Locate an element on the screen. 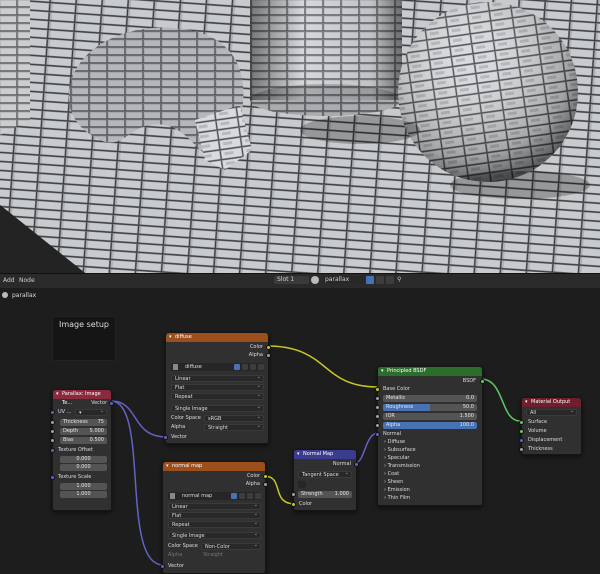  panel-emission: › Emission is located at coordinates (397, 490).